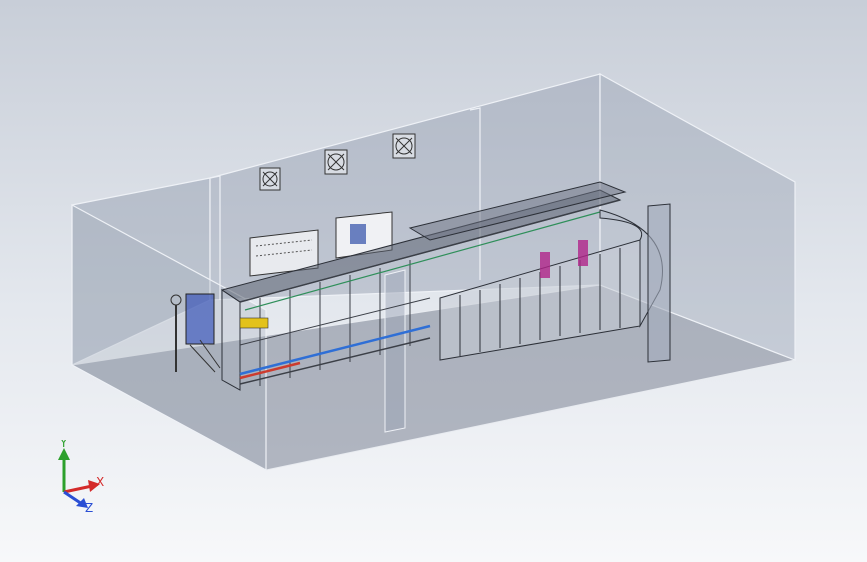  Describe the element at coordinates (100, 482) in the screenshot. I see `x-axis-label: X` at that location.